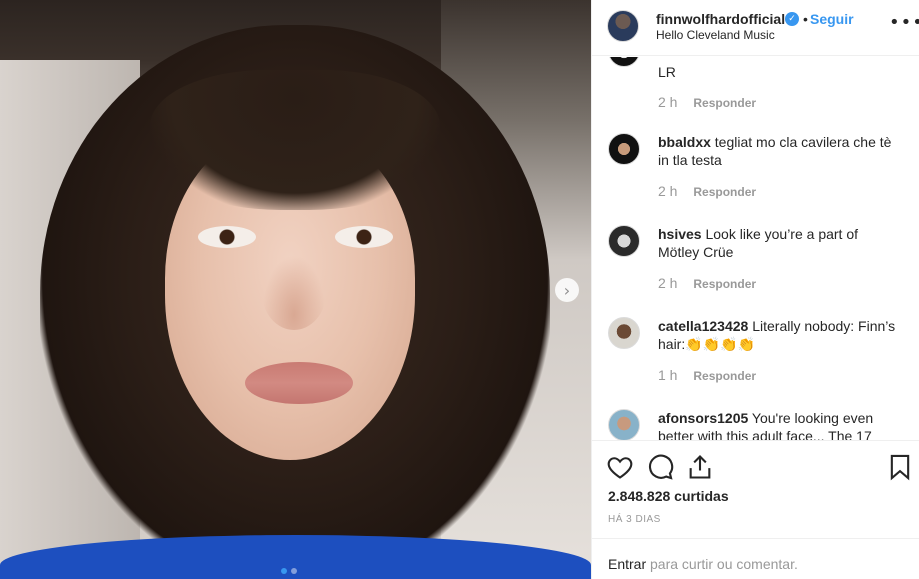 This screenshot has height=579, width=919. Describe the element at coordinates (627, 564) in the screenshot. I see `login-link: Entrar` at that location.